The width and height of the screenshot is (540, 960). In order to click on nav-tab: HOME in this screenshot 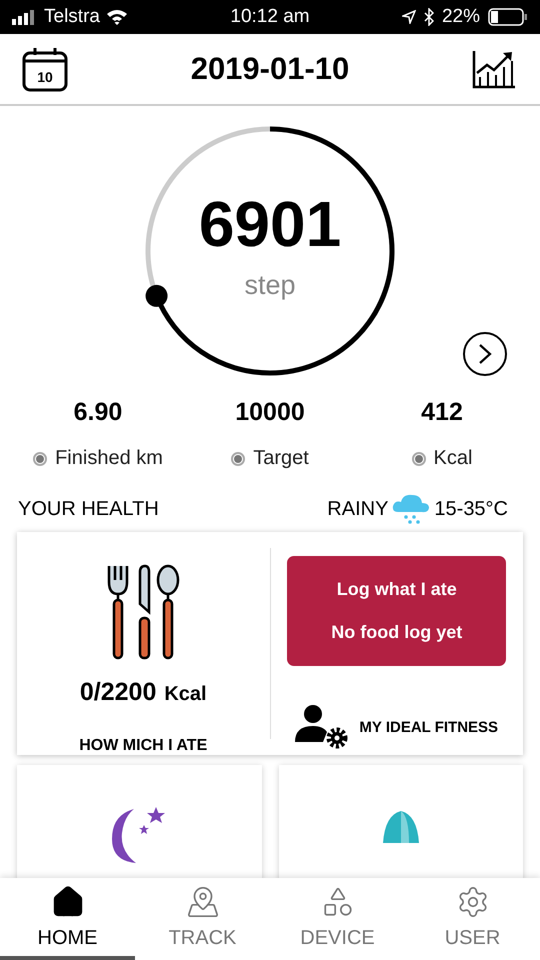, I will do `click(67, 919)`.